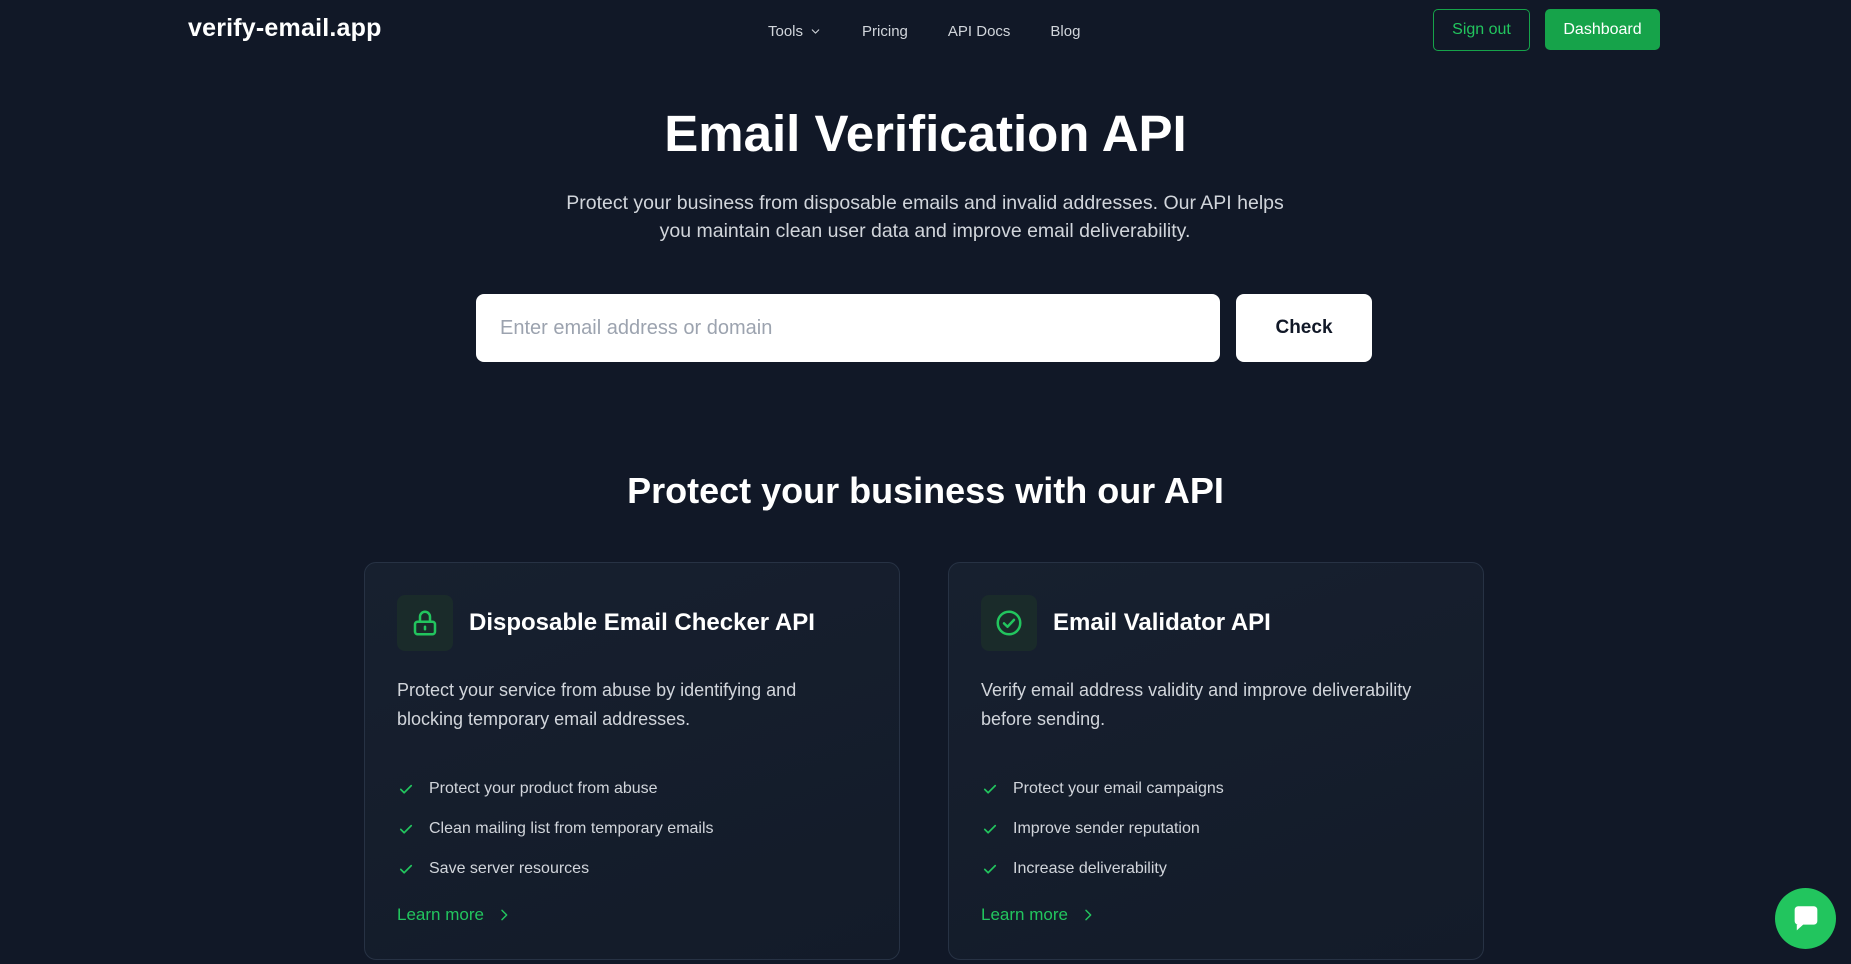 The image size is (1851, 964). What do you see at coordinates (642, 622) in the screenshot?
I see `card-title: Disposable Email Checker API` at bounding box center [642, 622].